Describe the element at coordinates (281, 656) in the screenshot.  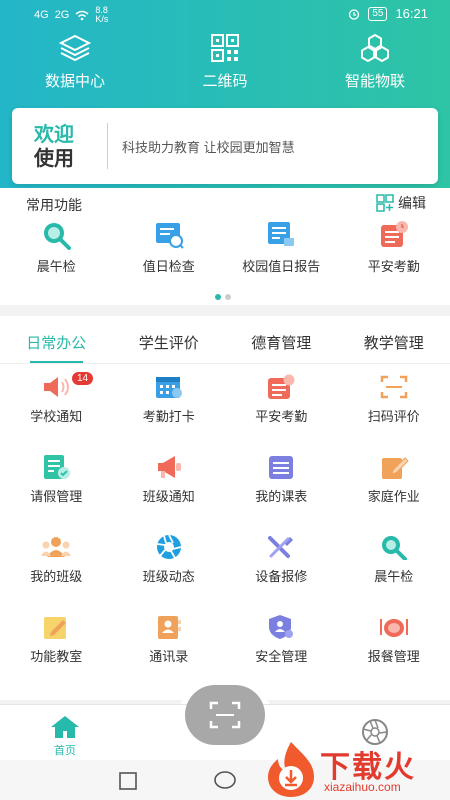
I see `app-label: 安全管理` at that location.